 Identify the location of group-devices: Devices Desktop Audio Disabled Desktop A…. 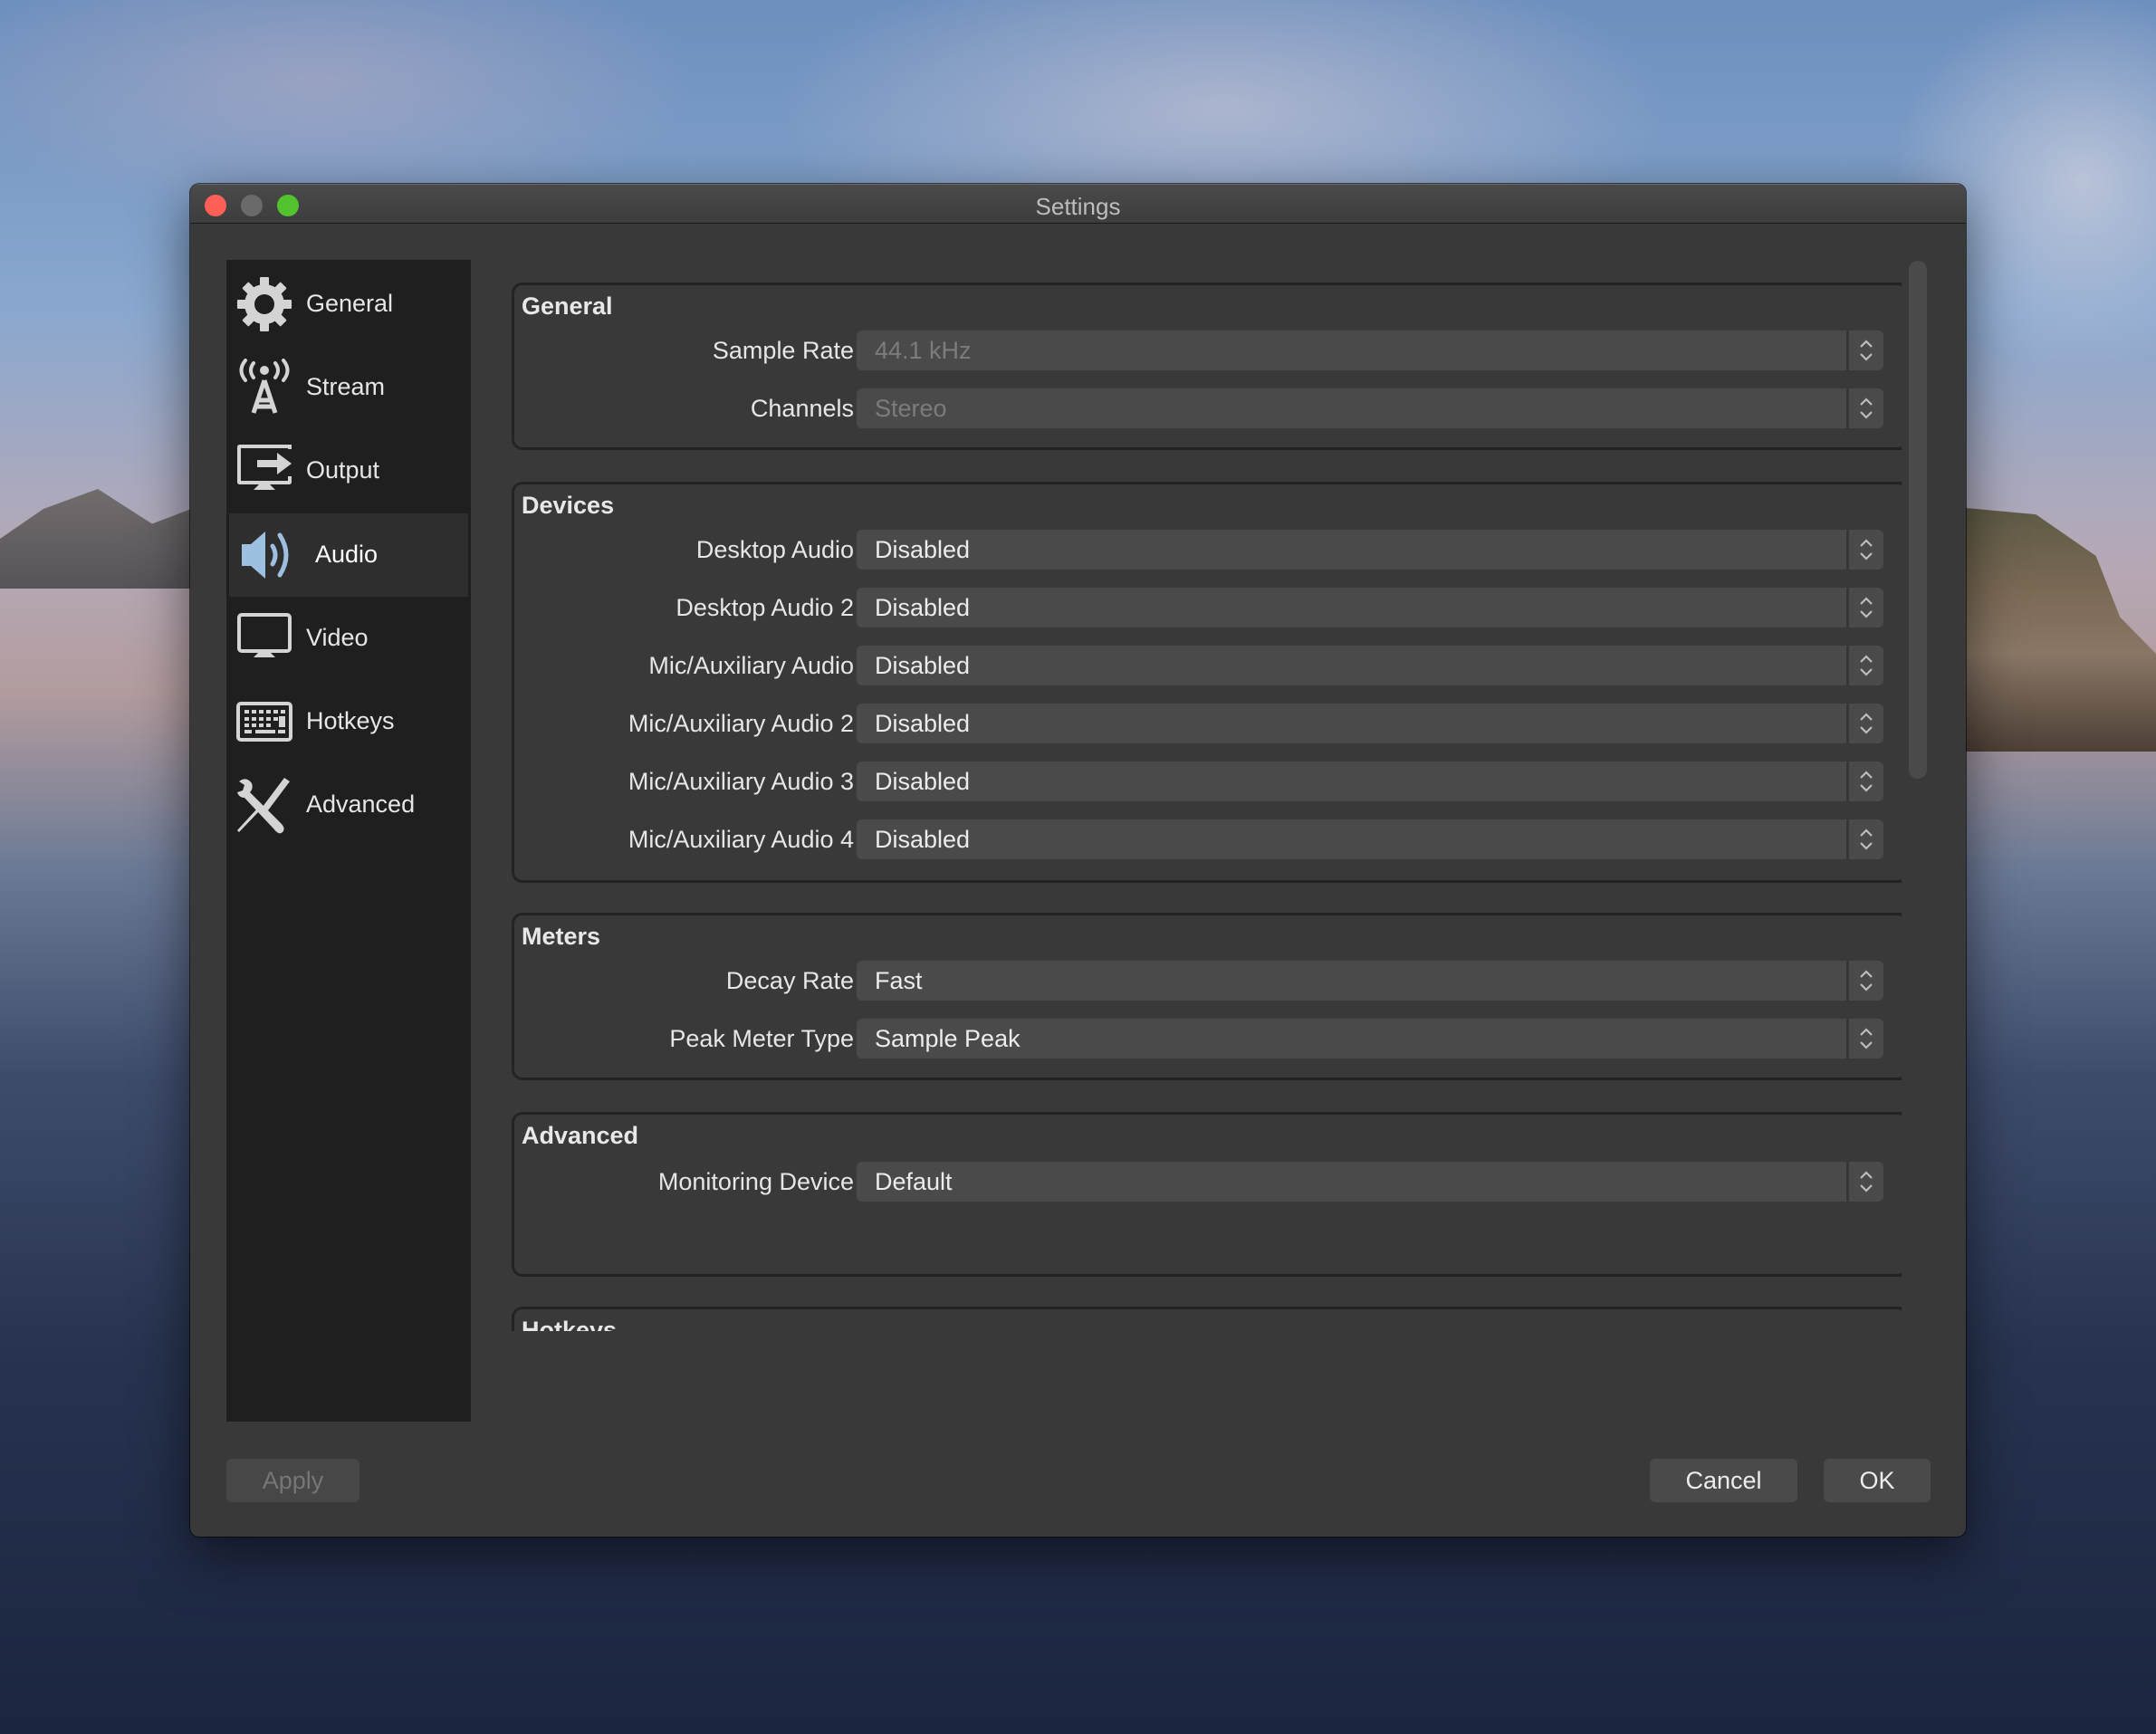
(1207, 682).